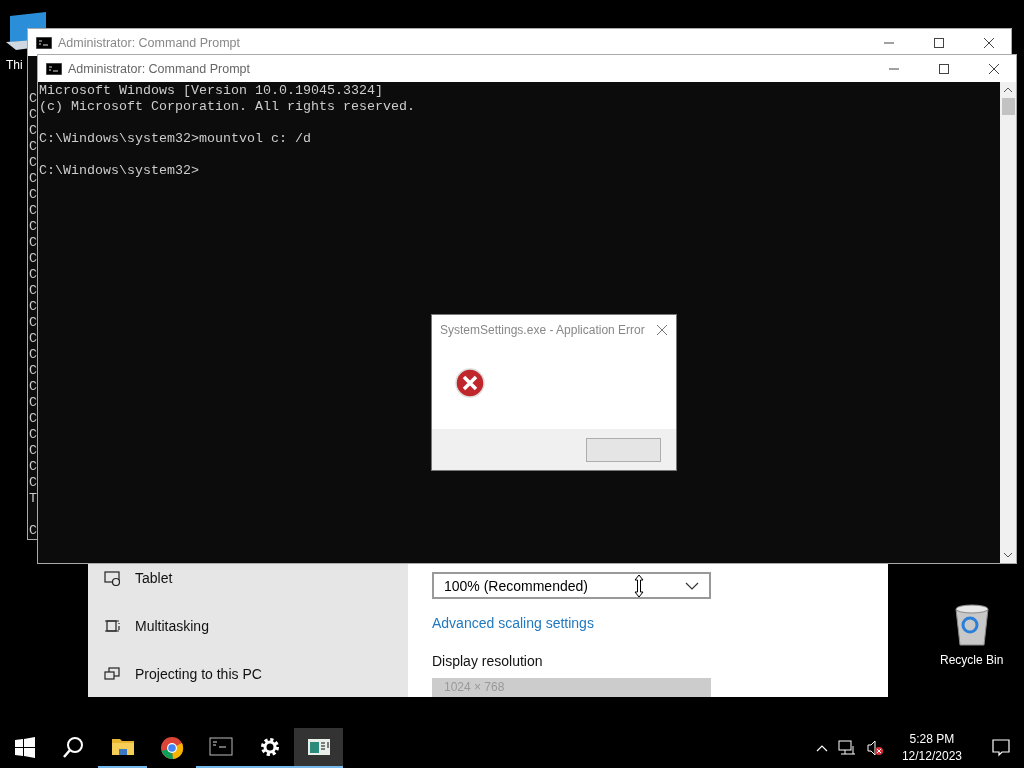 This screenshot has width=1024, height=768. What do you see at coordinates (171, 748) in the screenshot?
I see `chrome-icon` at bounding box center [171, 748].